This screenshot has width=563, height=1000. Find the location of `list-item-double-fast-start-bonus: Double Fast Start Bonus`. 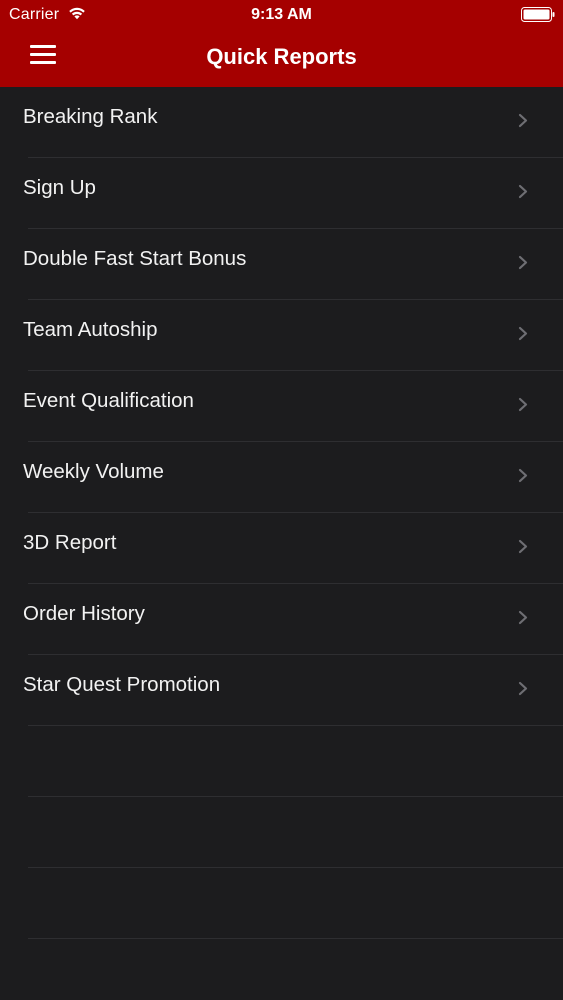

list-item-double-fast-start-bonus: Double Fast Start Bonus is located at coordinates (281, 264).